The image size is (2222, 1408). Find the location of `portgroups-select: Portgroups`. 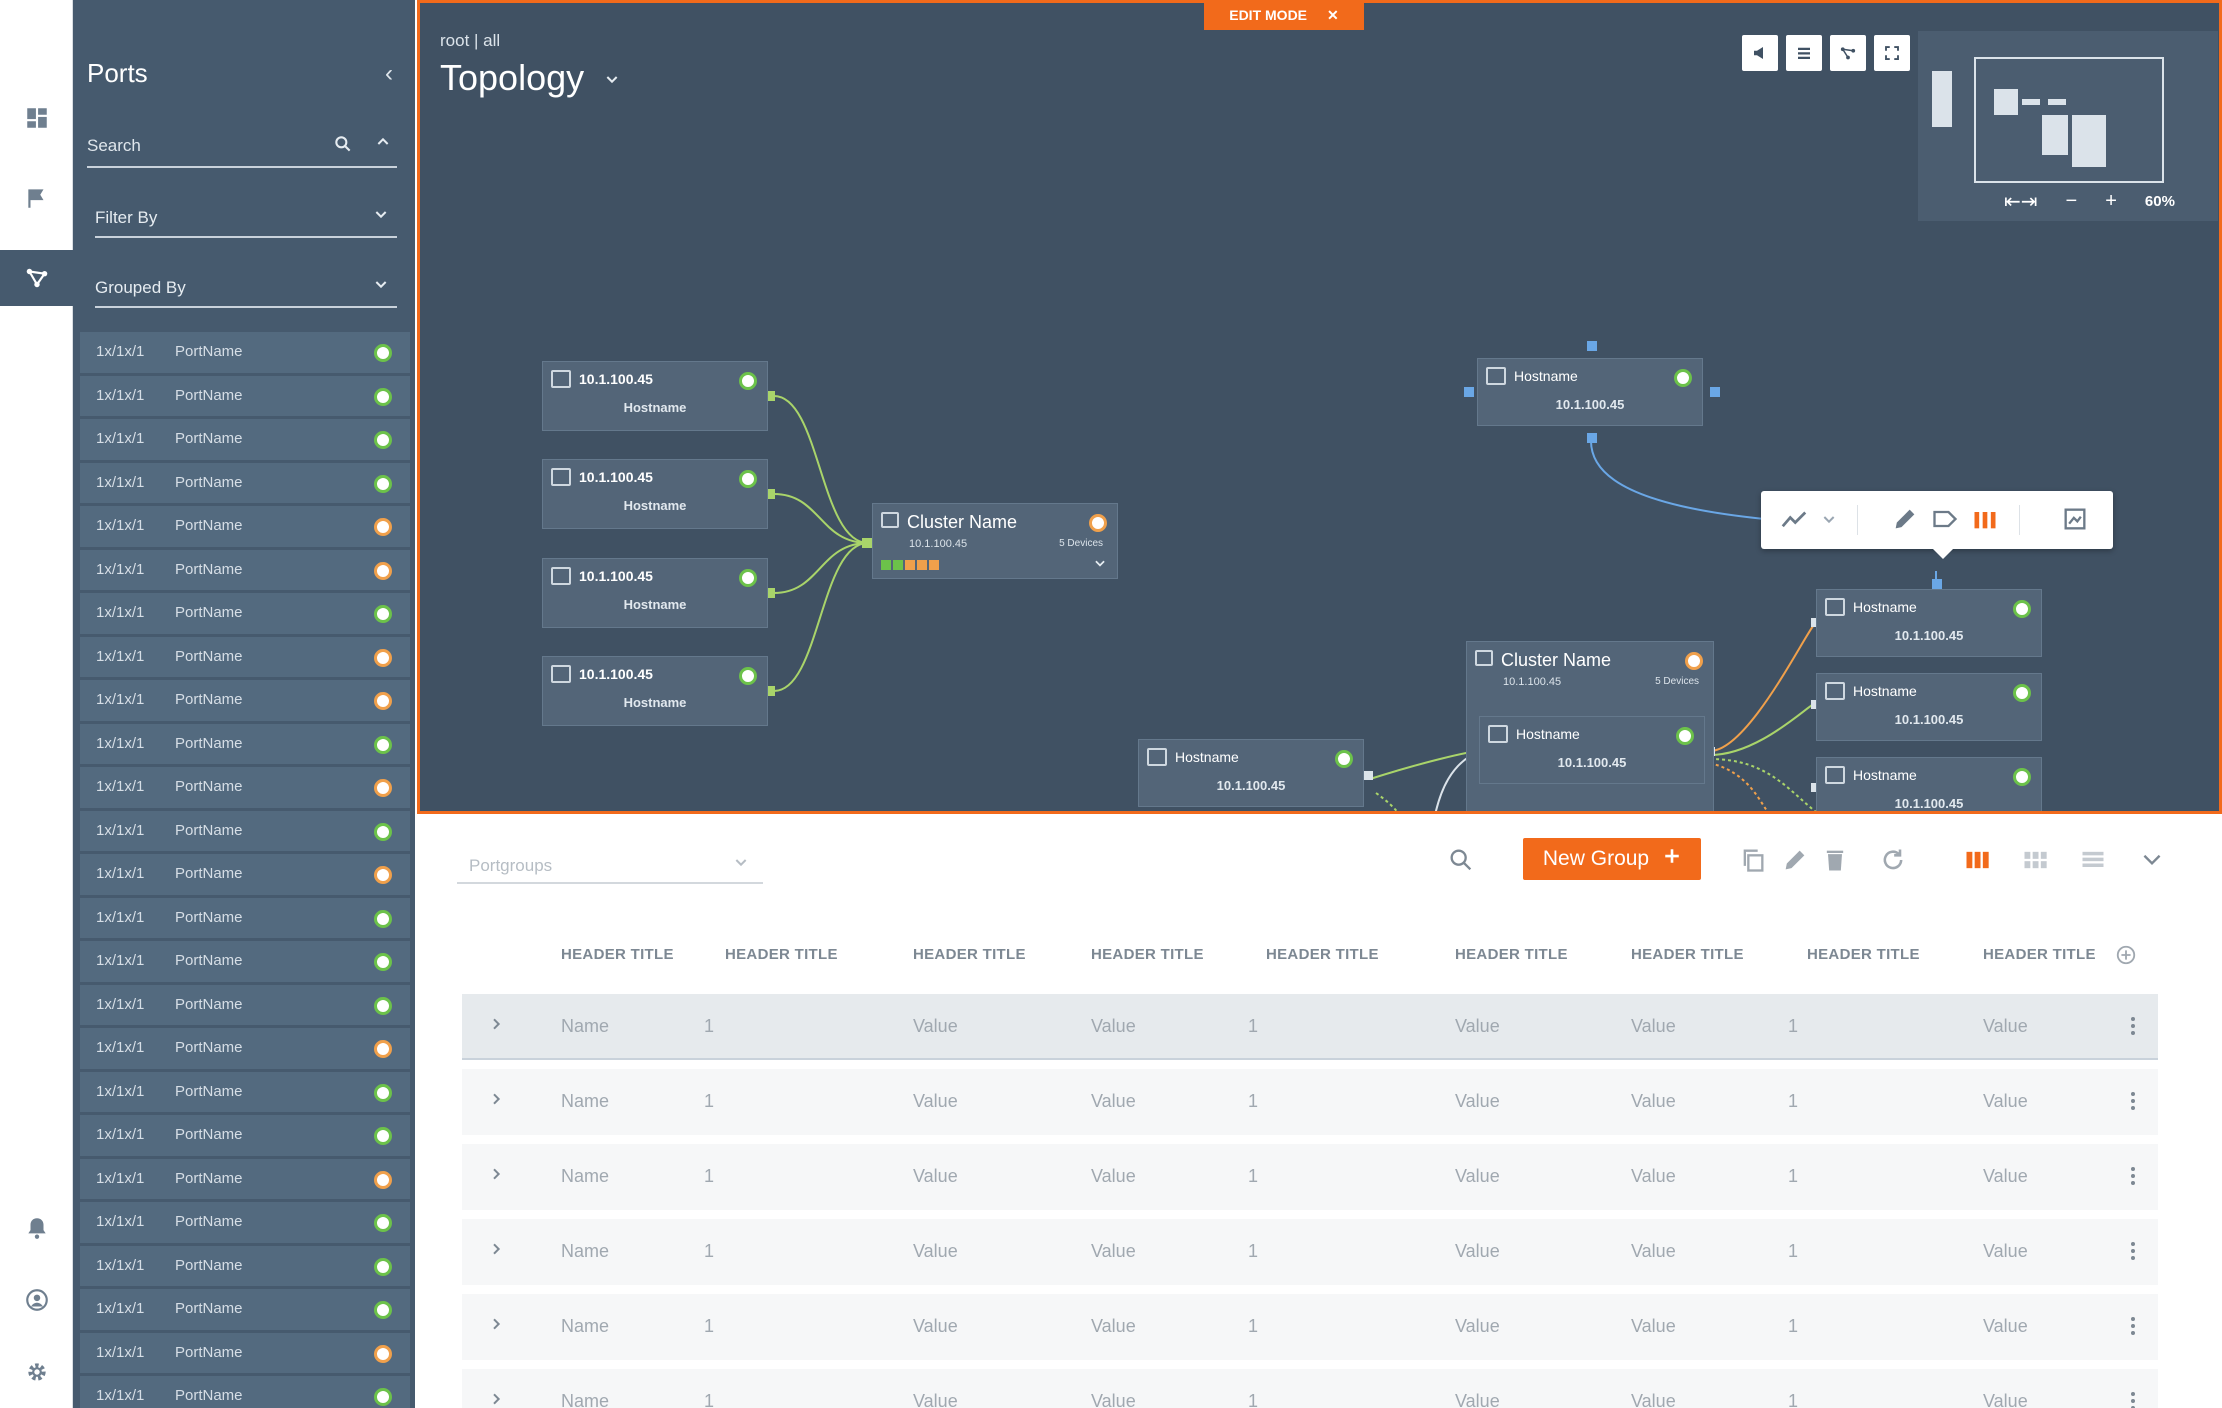

portgroups-select: Portgroups is located at coordinates (610, 864).